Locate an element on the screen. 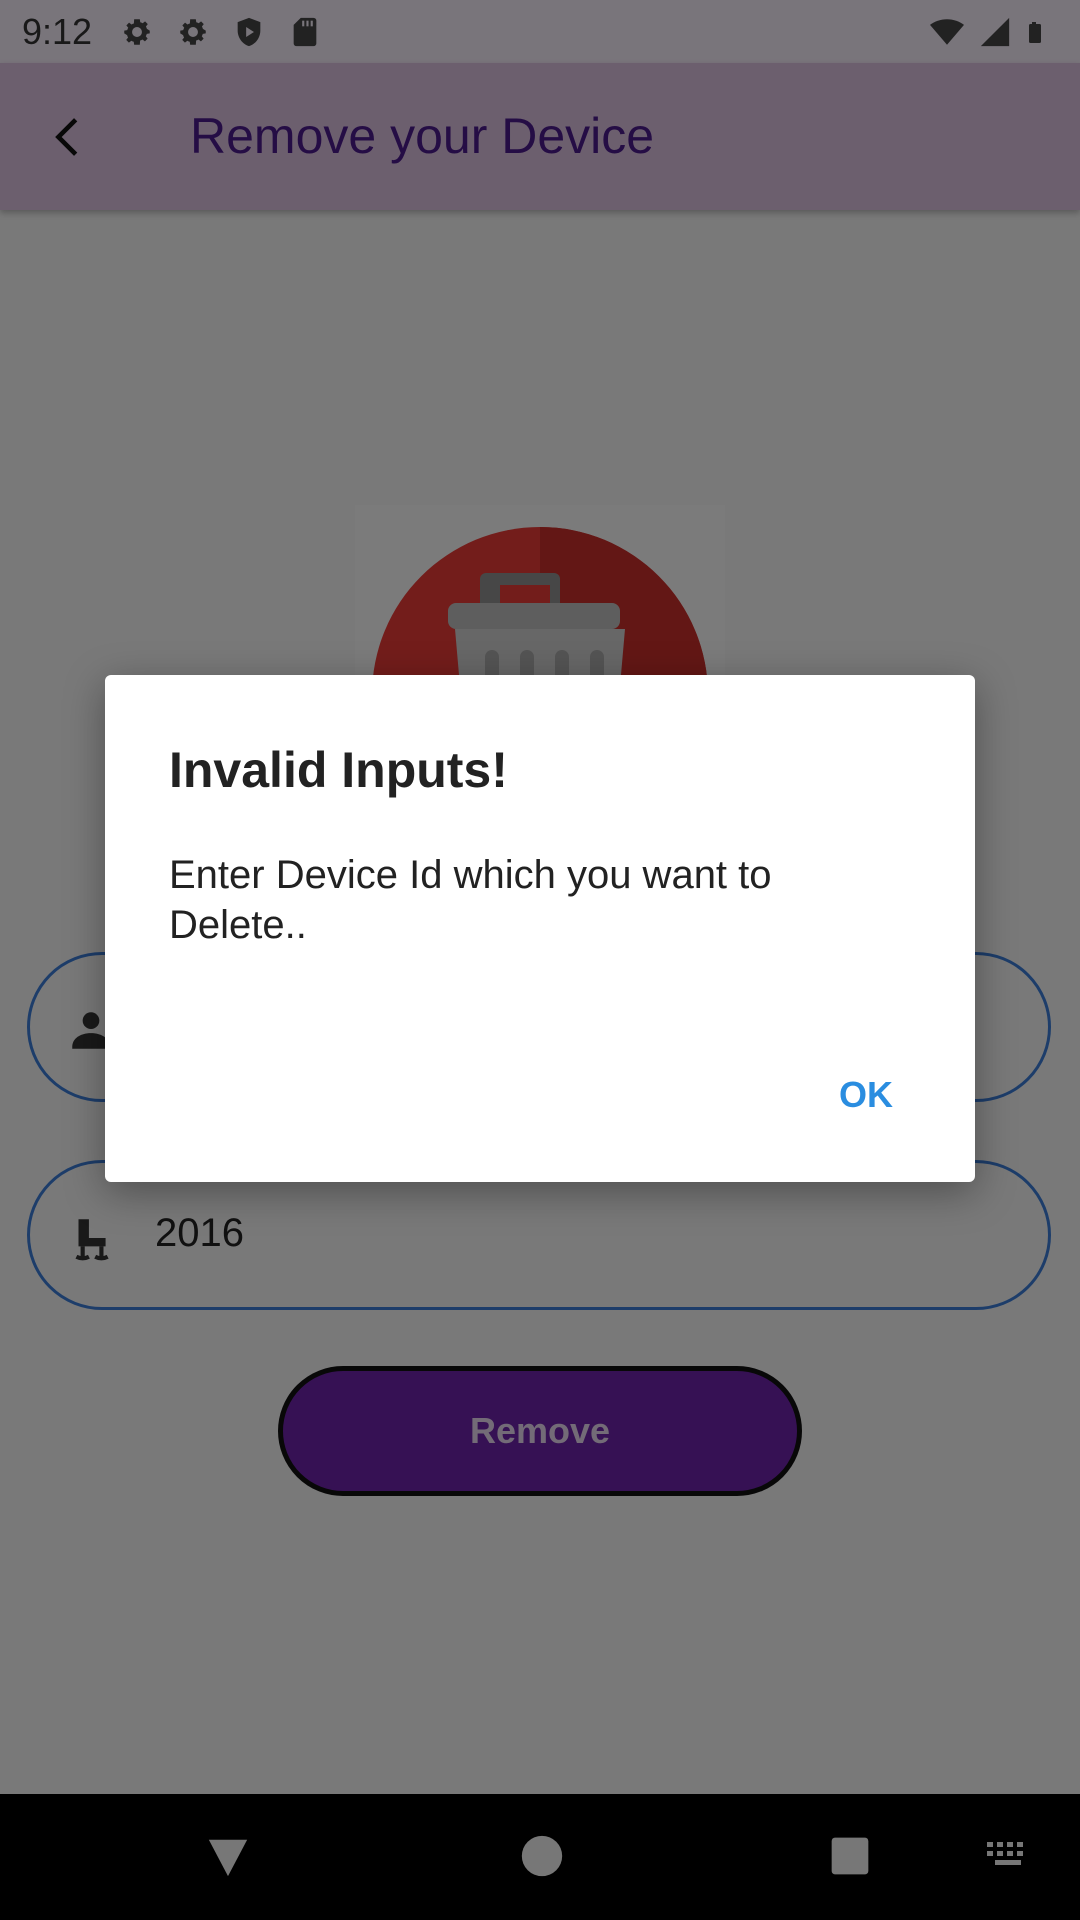 This screenshot has height=1920, width=1080. nav-back-icon is located at coordinates (228, 1857).